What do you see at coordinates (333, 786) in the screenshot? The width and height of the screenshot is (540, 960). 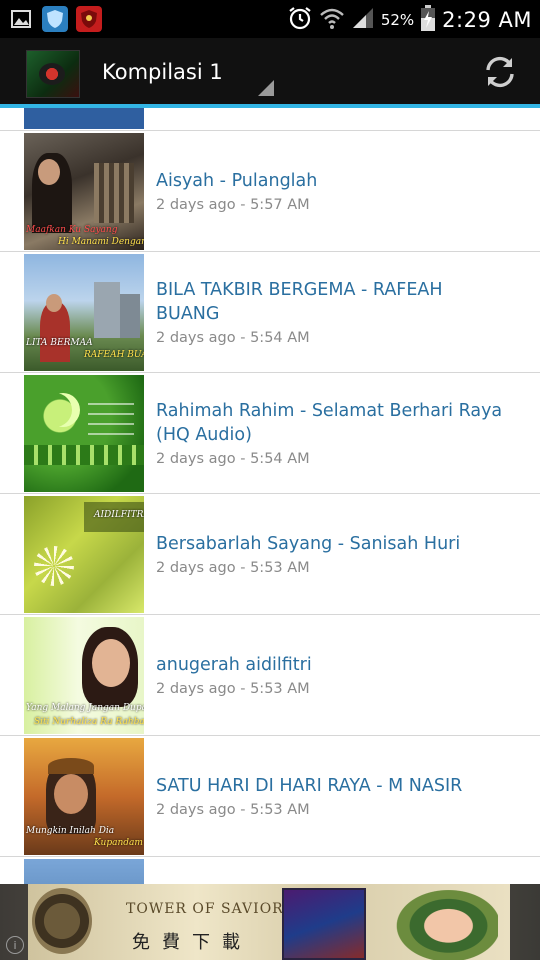 I see `video-title: SATU HARI DI HARI RAYA - M NASIR` at bounding box center [333, 786].